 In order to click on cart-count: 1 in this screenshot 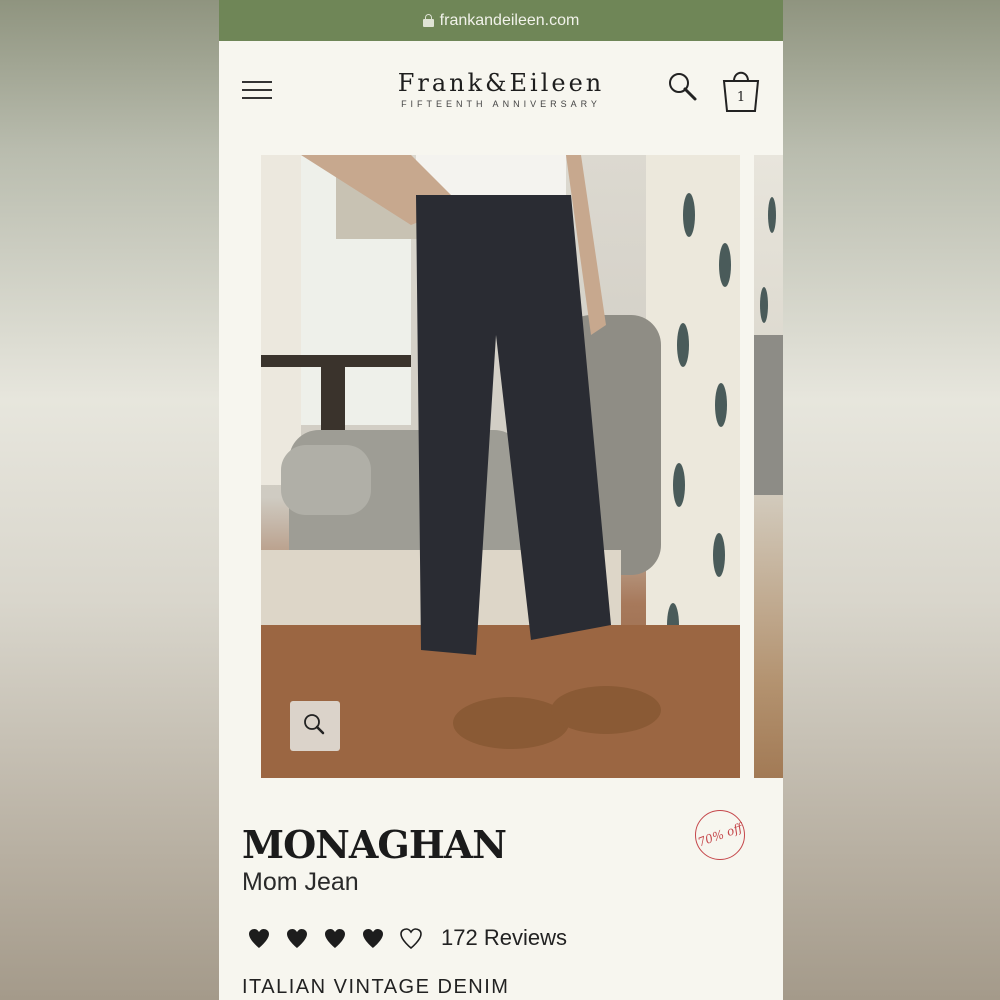, I will do `click(741, 97)`.